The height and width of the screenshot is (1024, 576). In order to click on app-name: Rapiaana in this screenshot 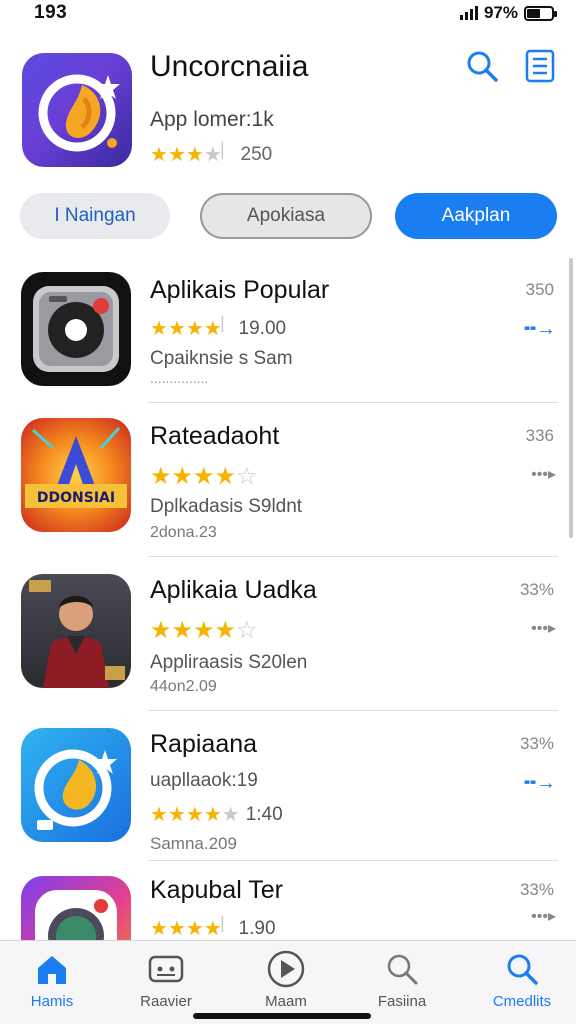, I will do `click(204, 744)`.